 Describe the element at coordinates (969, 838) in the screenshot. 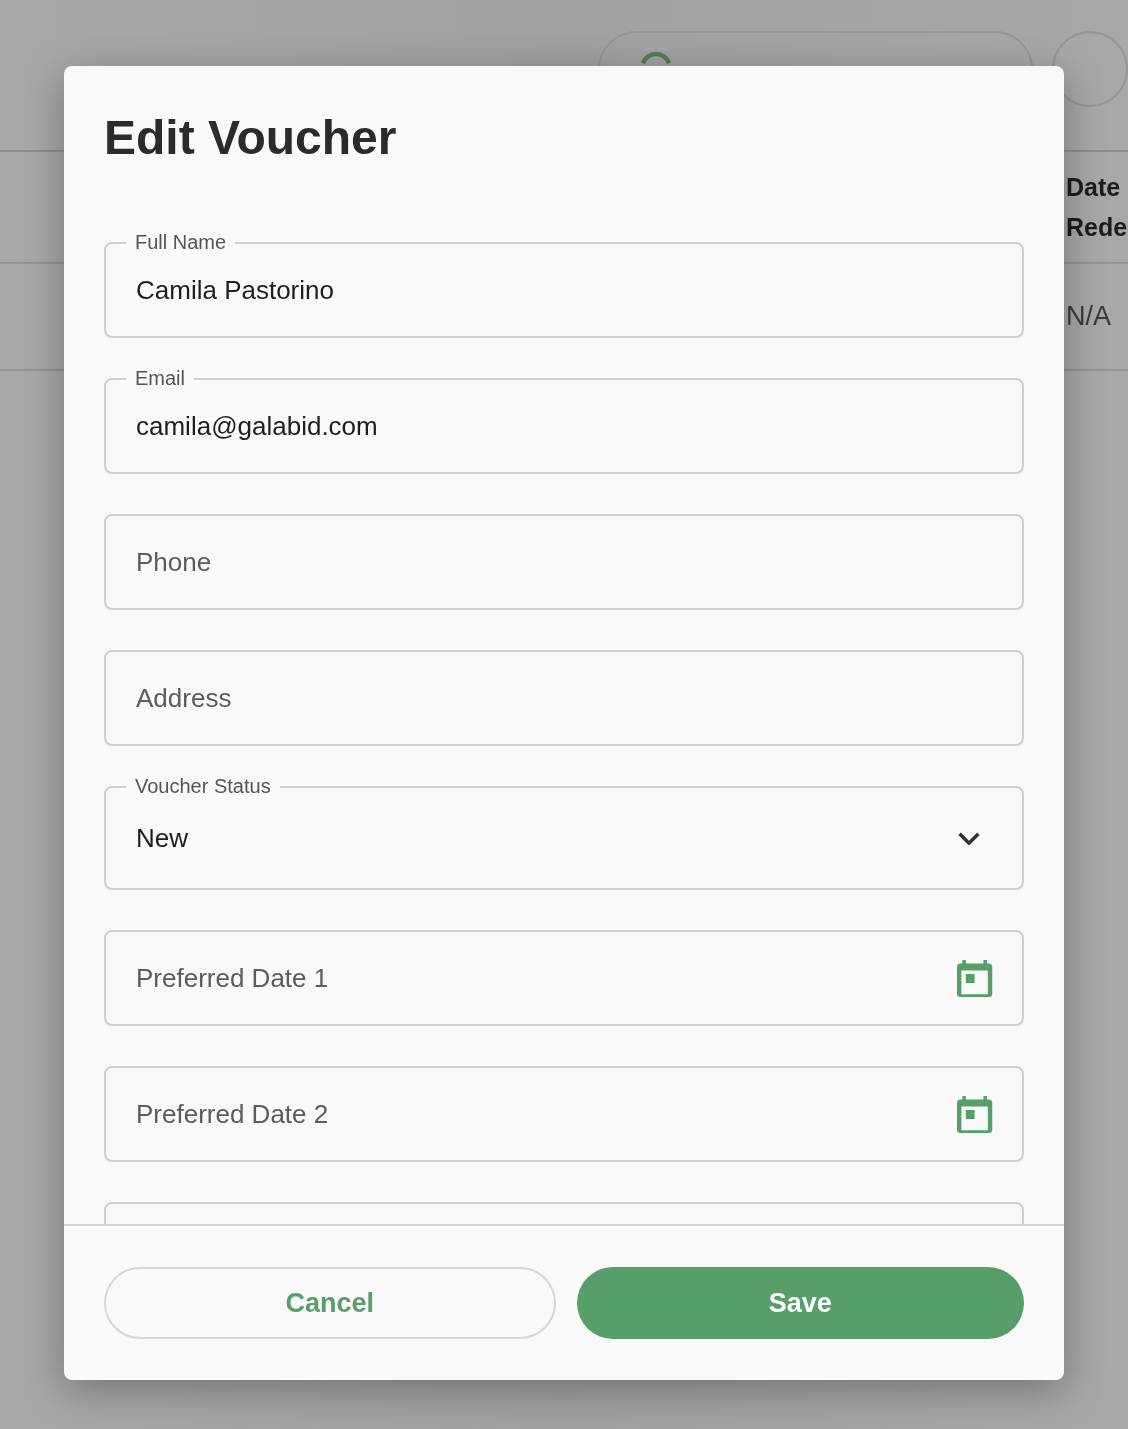

I see `chevron-down-icon` at that location.